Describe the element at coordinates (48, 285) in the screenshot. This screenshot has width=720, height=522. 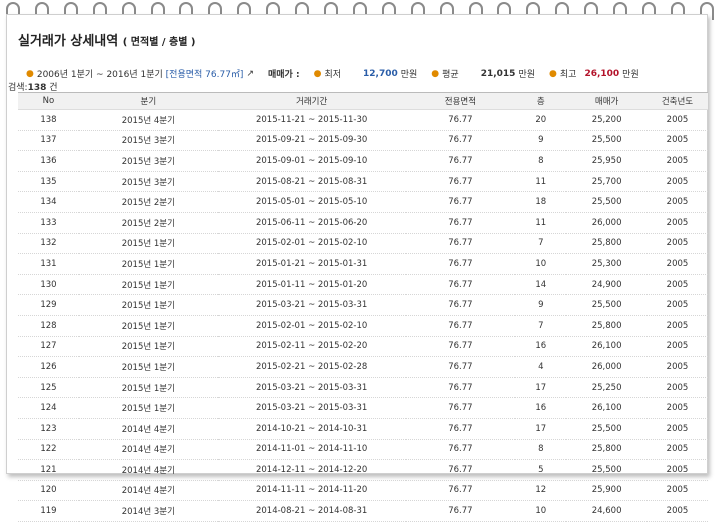
I see `table-cell: 130` at that location.